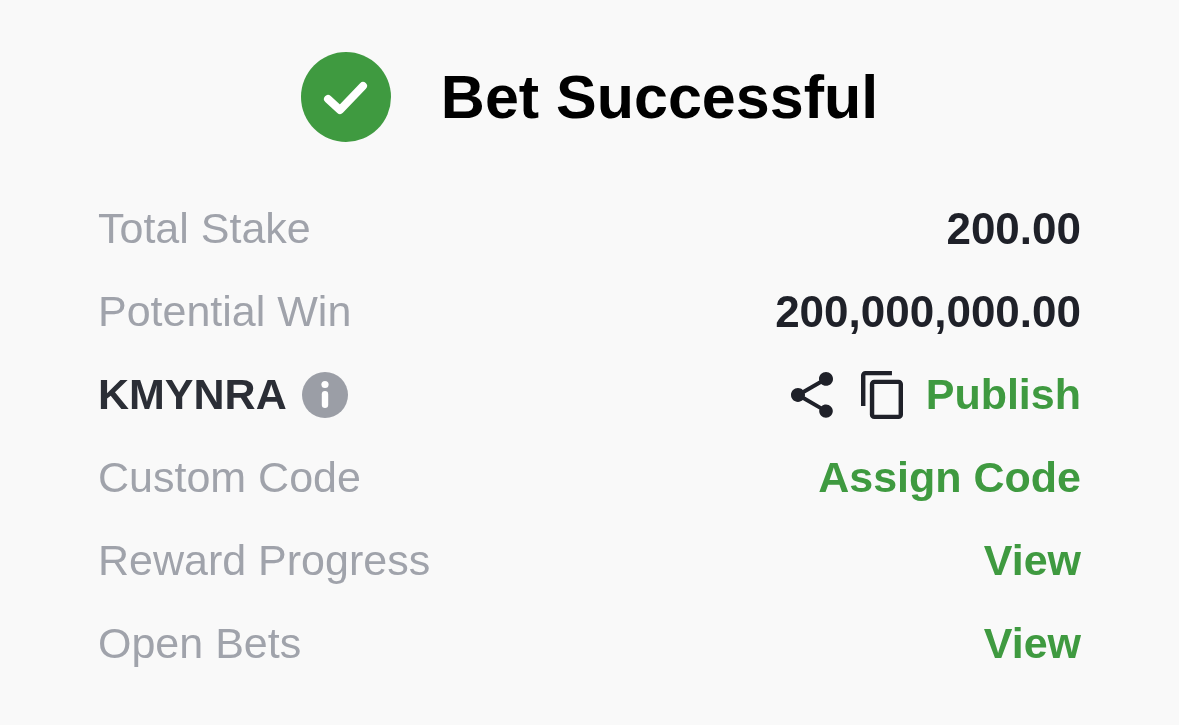  Describe the element at coordinates (192, 394) in the screenshot. I see `booking-code: KMYNRA` at that location.